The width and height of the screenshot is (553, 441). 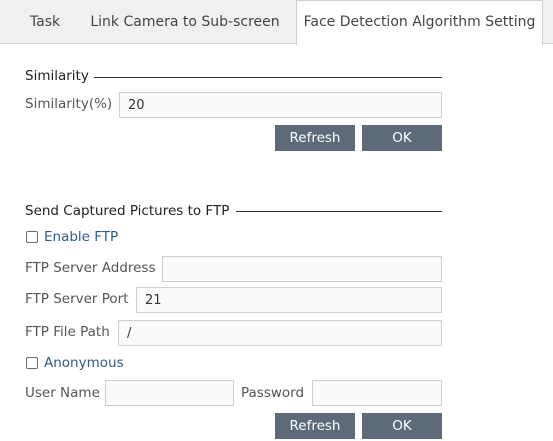 I want to click on similarity-refresh-button: Refresh, so click(x=315, y=138).